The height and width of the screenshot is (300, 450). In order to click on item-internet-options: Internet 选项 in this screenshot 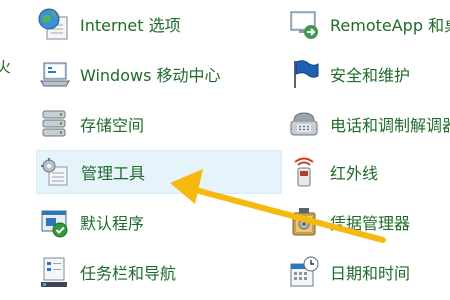, I will do `click(159, 24)`.